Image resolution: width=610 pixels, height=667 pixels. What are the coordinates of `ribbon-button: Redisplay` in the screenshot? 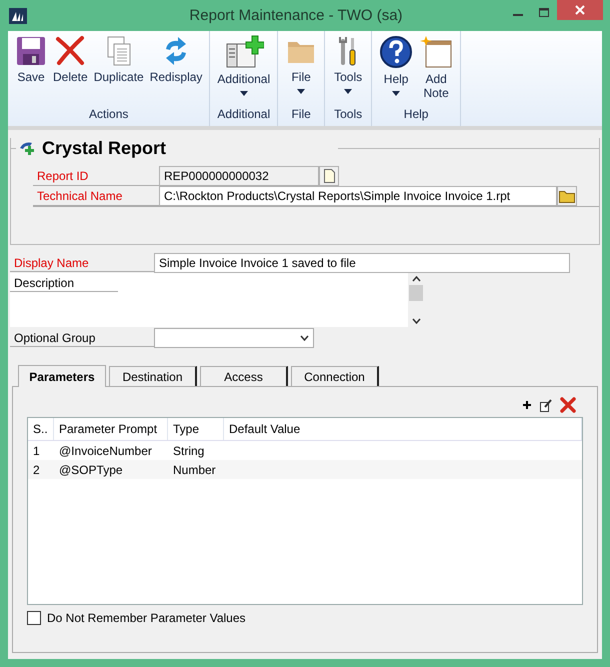 It's located at (176, 57).